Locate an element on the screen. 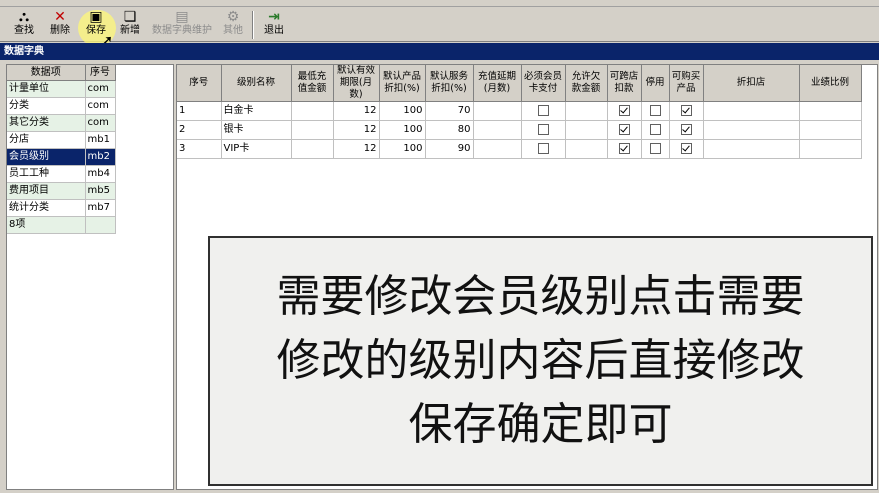 The height and width of the screenshot is (493, 879). item-code-cell: mb4 is located at coordinates (100, 174).